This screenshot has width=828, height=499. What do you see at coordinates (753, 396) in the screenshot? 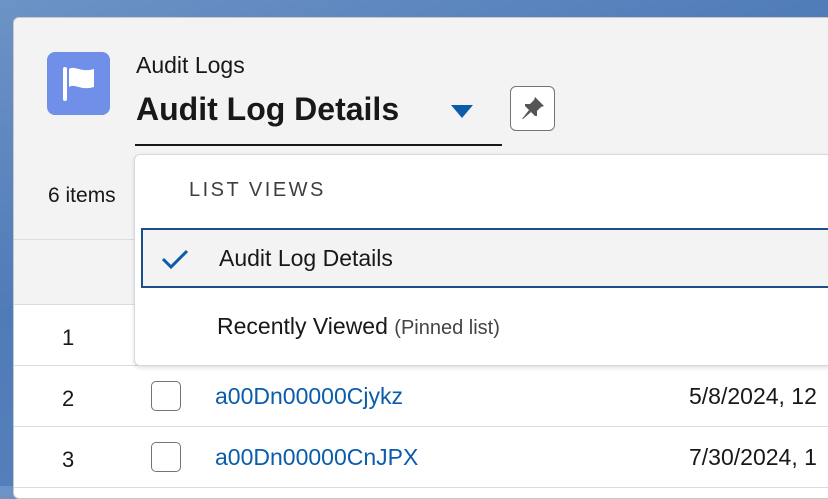
I see `record-date: 5/8/2024, 12` at bounding box center [753, 396].